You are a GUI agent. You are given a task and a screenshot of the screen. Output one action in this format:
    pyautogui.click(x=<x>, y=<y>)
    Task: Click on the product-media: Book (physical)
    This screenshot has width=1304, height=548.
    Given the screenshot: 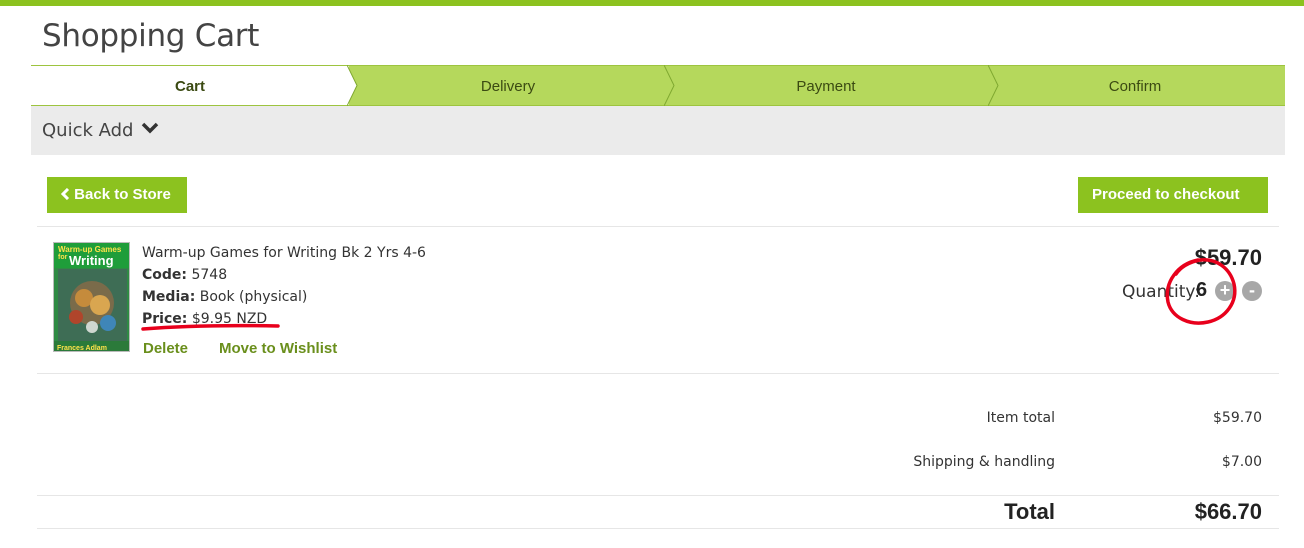 What is the action you would take?
    pyautogui.click(x=253, y=297)
    